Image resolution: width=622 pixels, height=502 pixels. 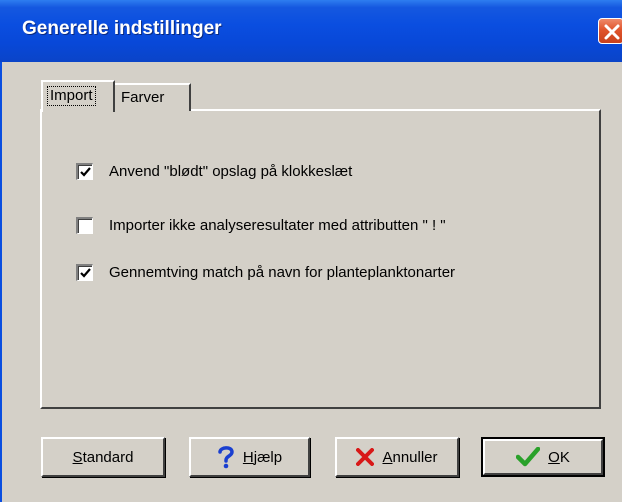 I want to click on option-soft-time-lookup: Anvend "blødt" opslag på klokkeslæt, so click(x=214, y=171).